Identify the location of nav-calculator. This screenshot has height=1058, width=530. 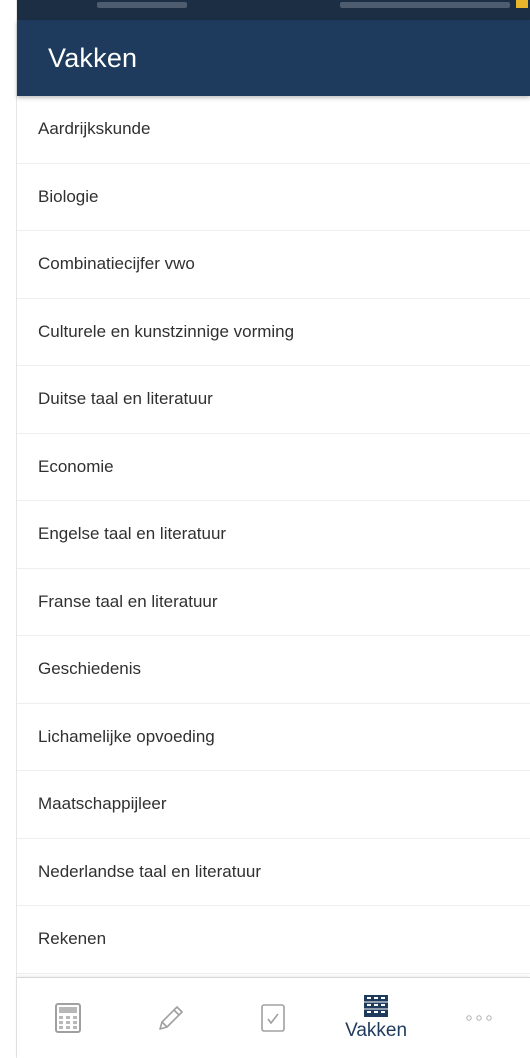
(68, 1018).